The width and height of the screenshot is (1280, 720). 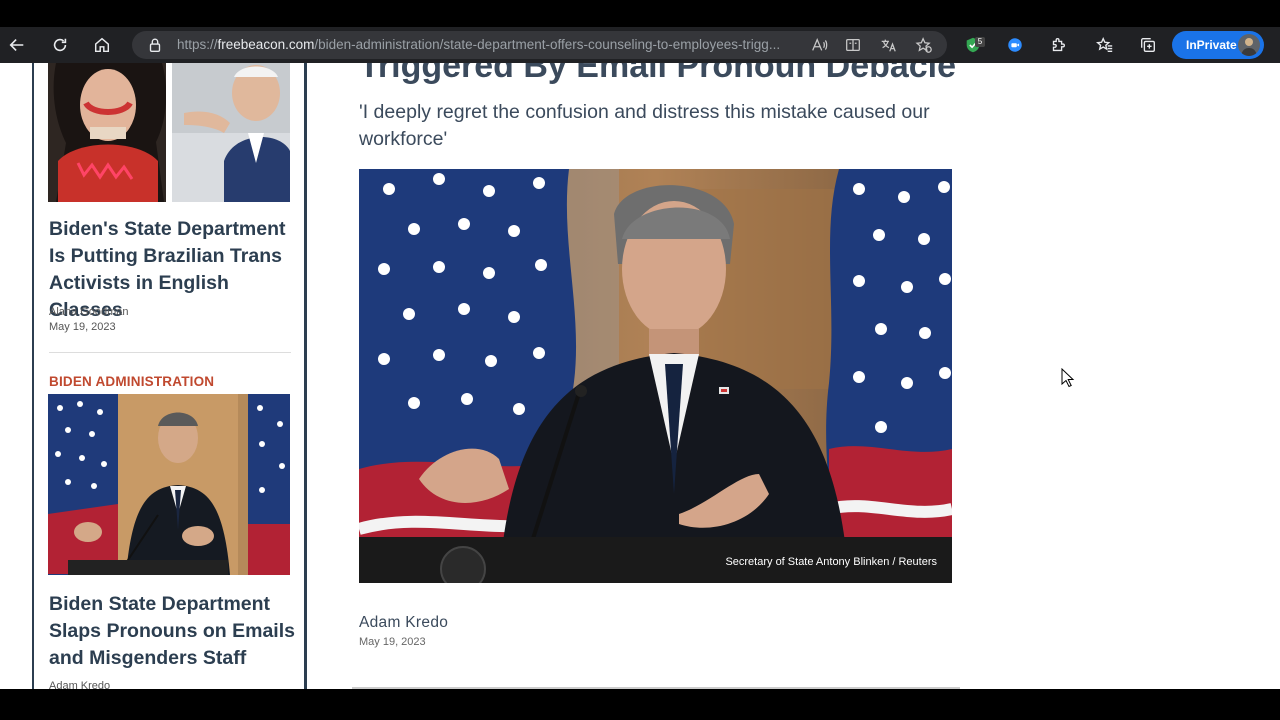 I want to click on story-divider, so click(x=170, y=352).